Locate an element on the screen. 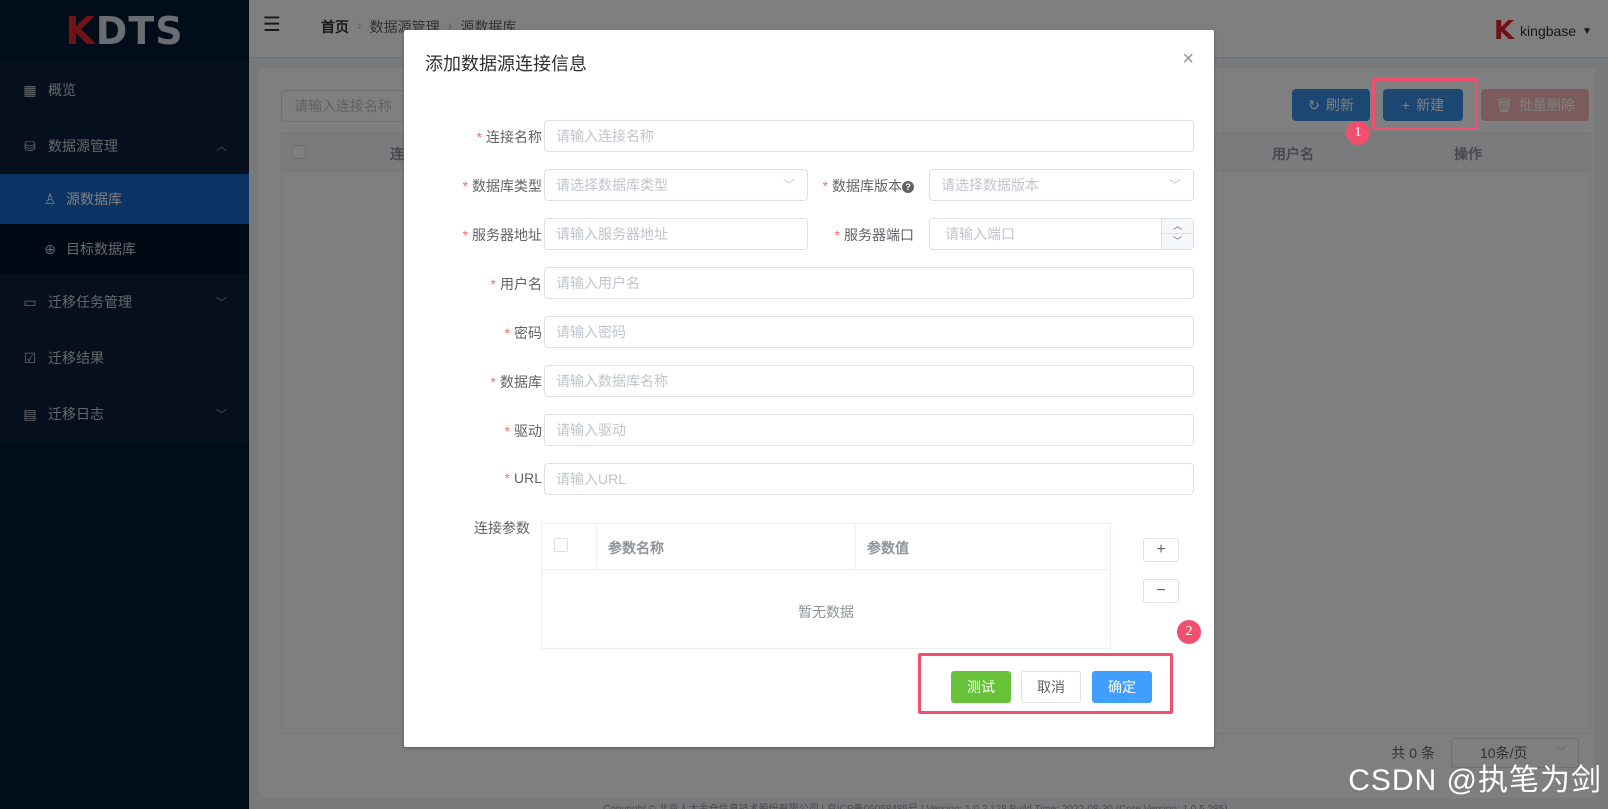 Image resolution: width=1608 pixels, height=809 pixels. params-table-header: 参数名称 参数值 is located at coordinates (826, 547).